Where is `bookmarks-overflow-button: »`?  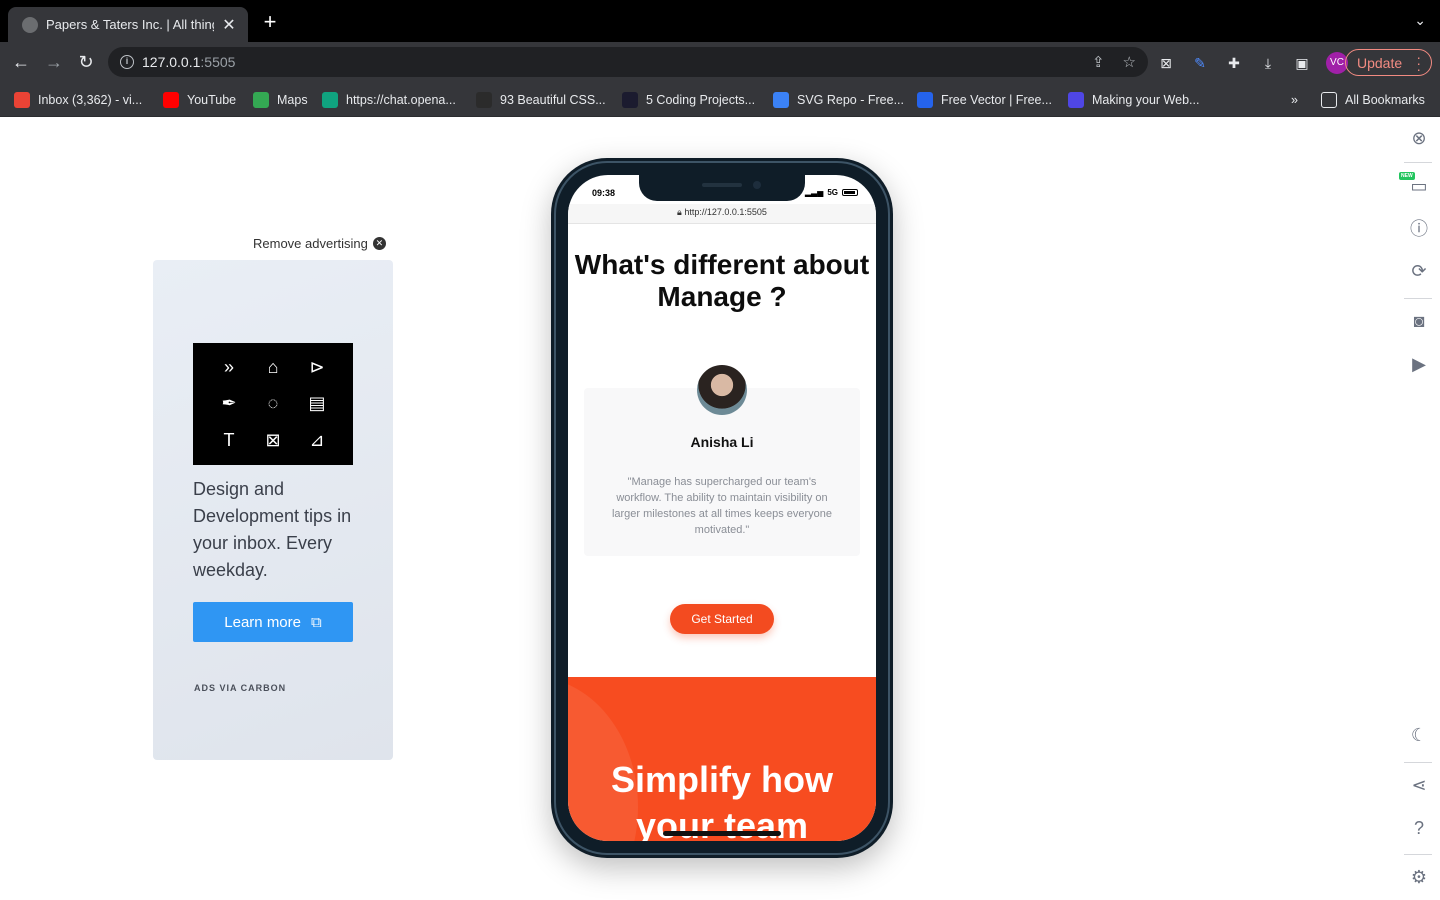 bookmarks-overflow-button: » is located at coordinates (1294, 100).